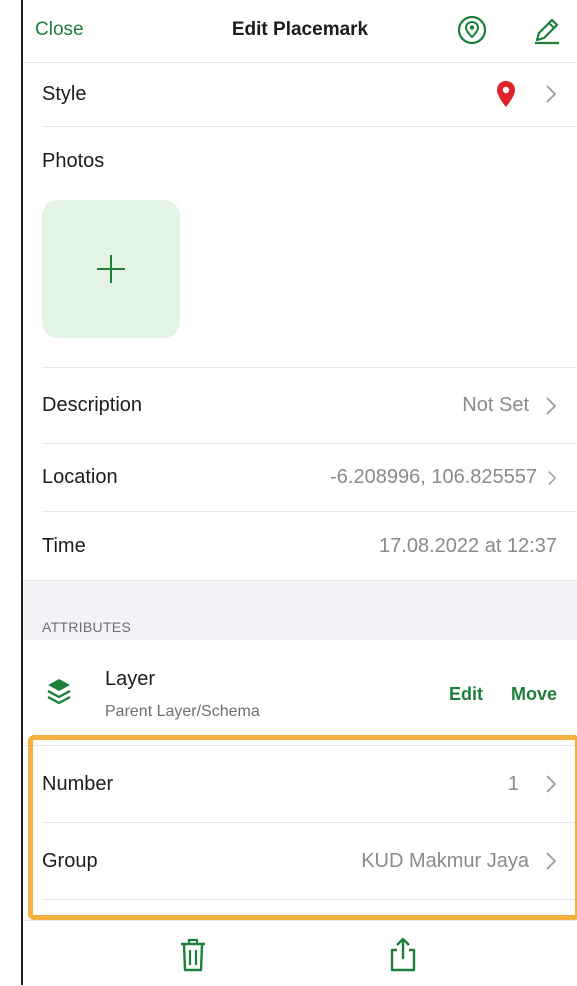 Image resolution: width=577 pixels, height=986 pixels. What do you see at coordinates (59, 692) in the screenshot?
I see `layers-icon` at bounding box center [59, 692].